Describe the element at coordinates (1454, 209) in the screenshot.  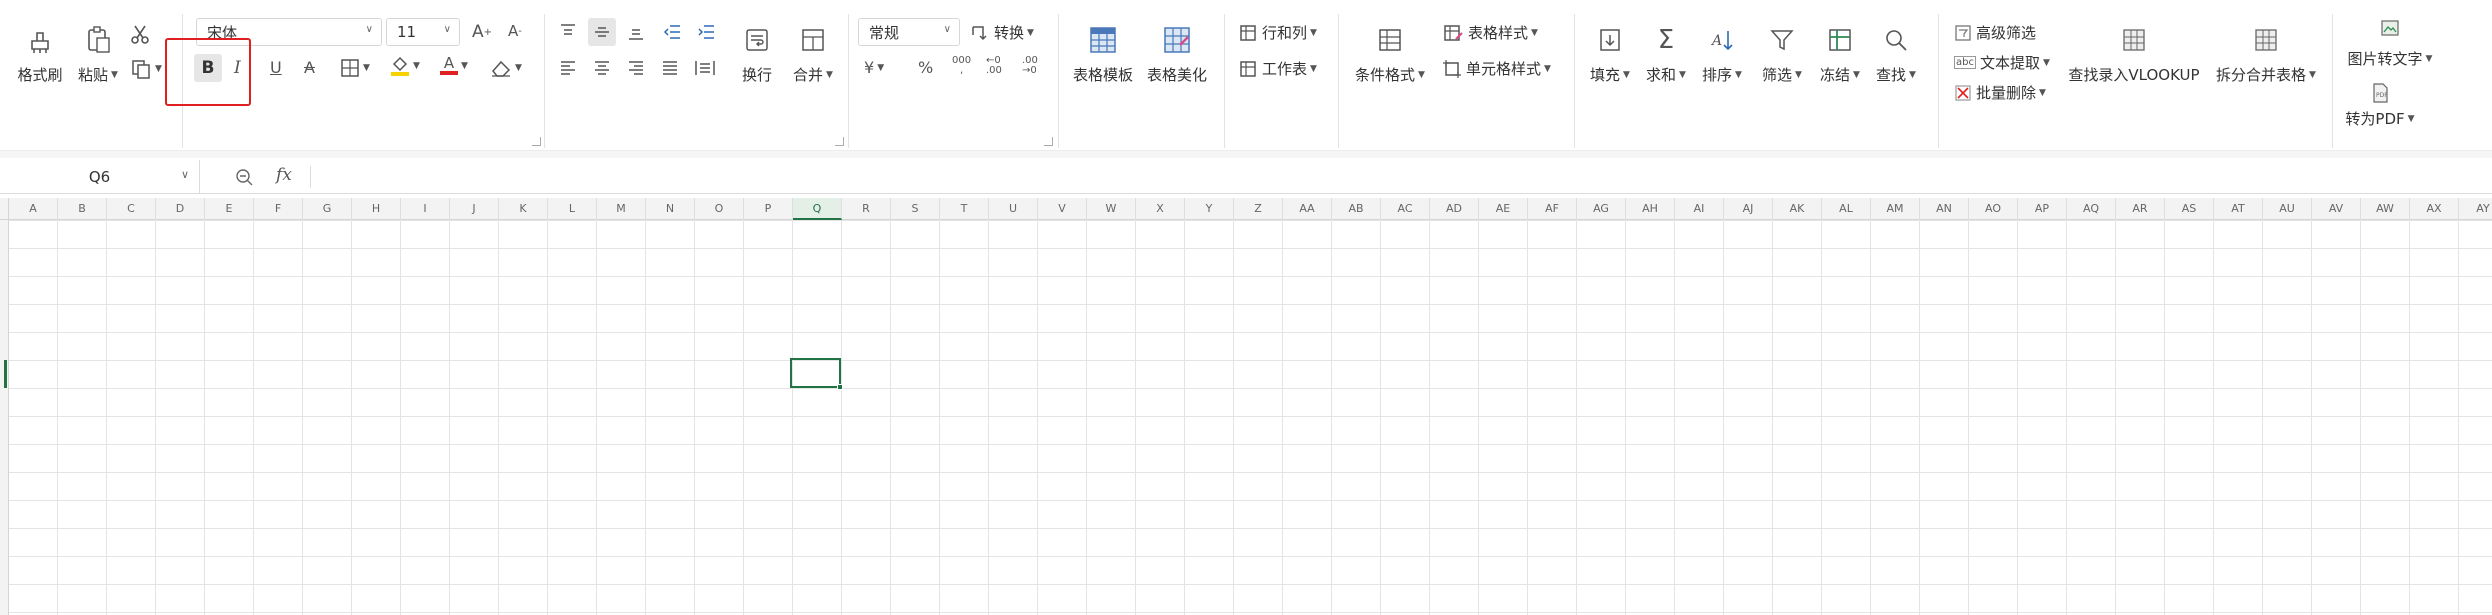
I see `column-header: AD` at that location.